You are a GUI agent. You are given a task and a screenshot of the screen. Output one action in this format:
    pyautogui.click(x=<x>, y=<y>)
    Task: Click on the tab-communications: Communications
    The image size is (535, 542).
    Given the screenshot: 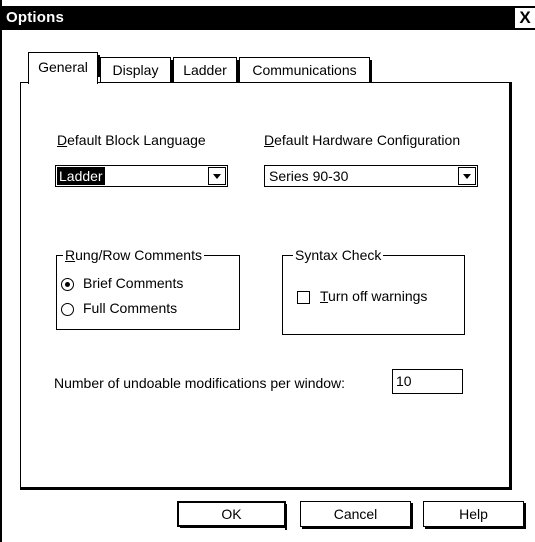 What is the action you would take?
    pyautogui.click(x=305, y=69)
    